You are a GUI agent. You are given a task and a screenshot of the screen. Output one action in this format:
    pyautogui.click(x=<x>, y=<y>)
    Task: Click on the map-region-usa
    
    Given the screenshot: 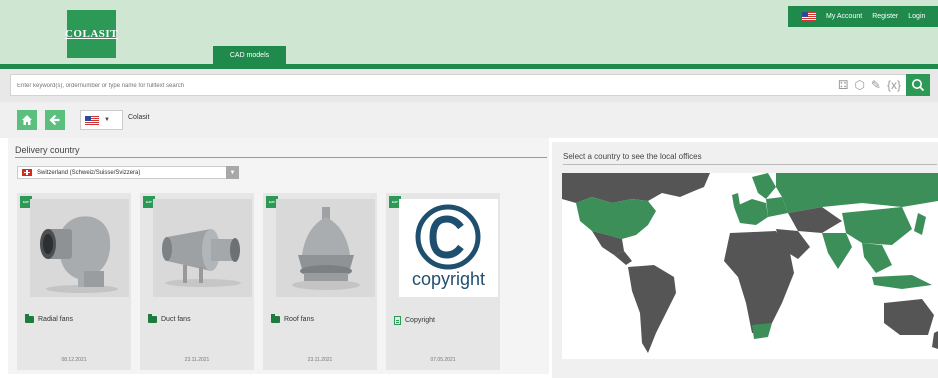 What is the action you would take?
    pyautogui.click(x=616, y=218)
    